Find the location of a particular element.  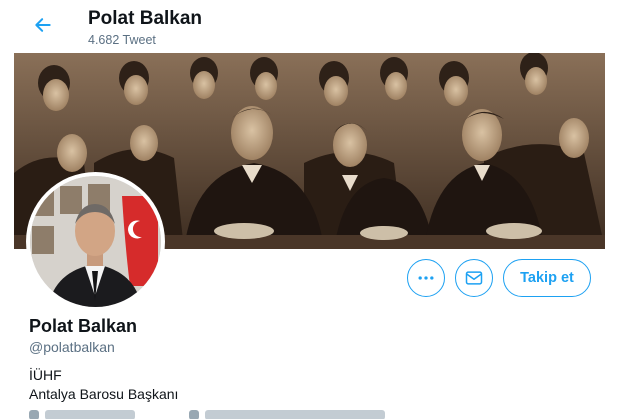

profile-avatar is located at coordinates (95, 241).